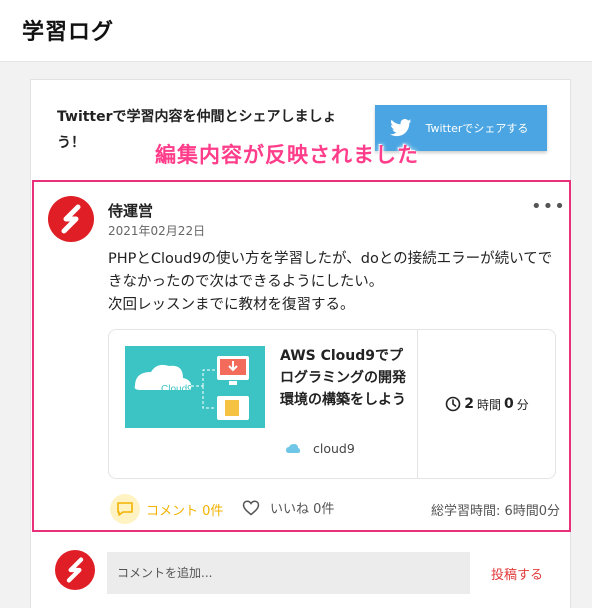 The width and height of the screenshot is (592, 608). Describe the element at coordinates (231, 305) in the screenshot. I see `post-body-line: 次回レッスンまでに教材を復習する。` at that location.